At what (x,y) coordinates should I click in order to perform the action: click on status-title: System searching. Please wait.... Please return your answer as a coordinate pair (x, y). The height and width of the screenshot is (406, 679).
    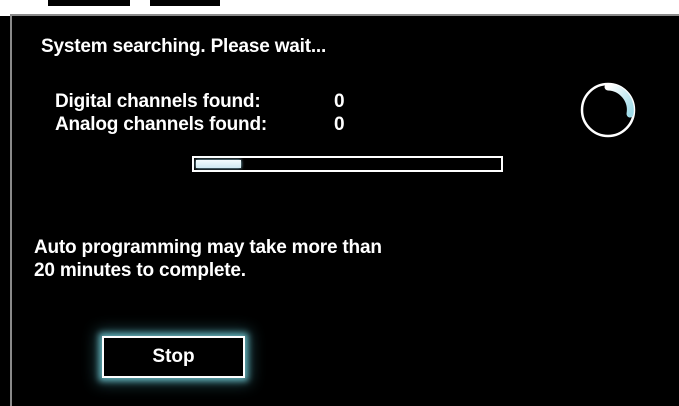
    Looking at the image, I should click on (184, 46).